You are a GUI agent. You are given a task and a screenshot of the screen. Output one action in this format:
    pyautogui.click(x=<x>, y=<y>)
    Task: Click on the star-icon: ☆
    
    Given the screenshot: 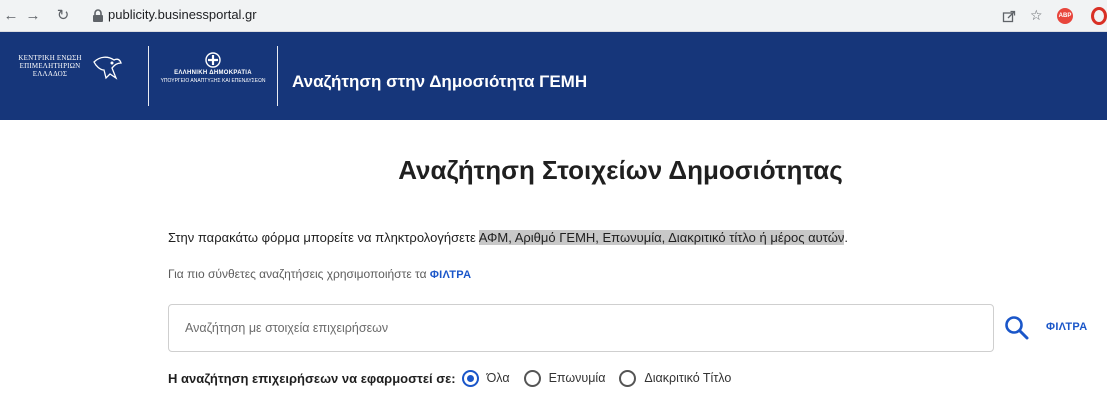 What is the action you would take?
    pyautogui.click(x=1036, y=15)
    